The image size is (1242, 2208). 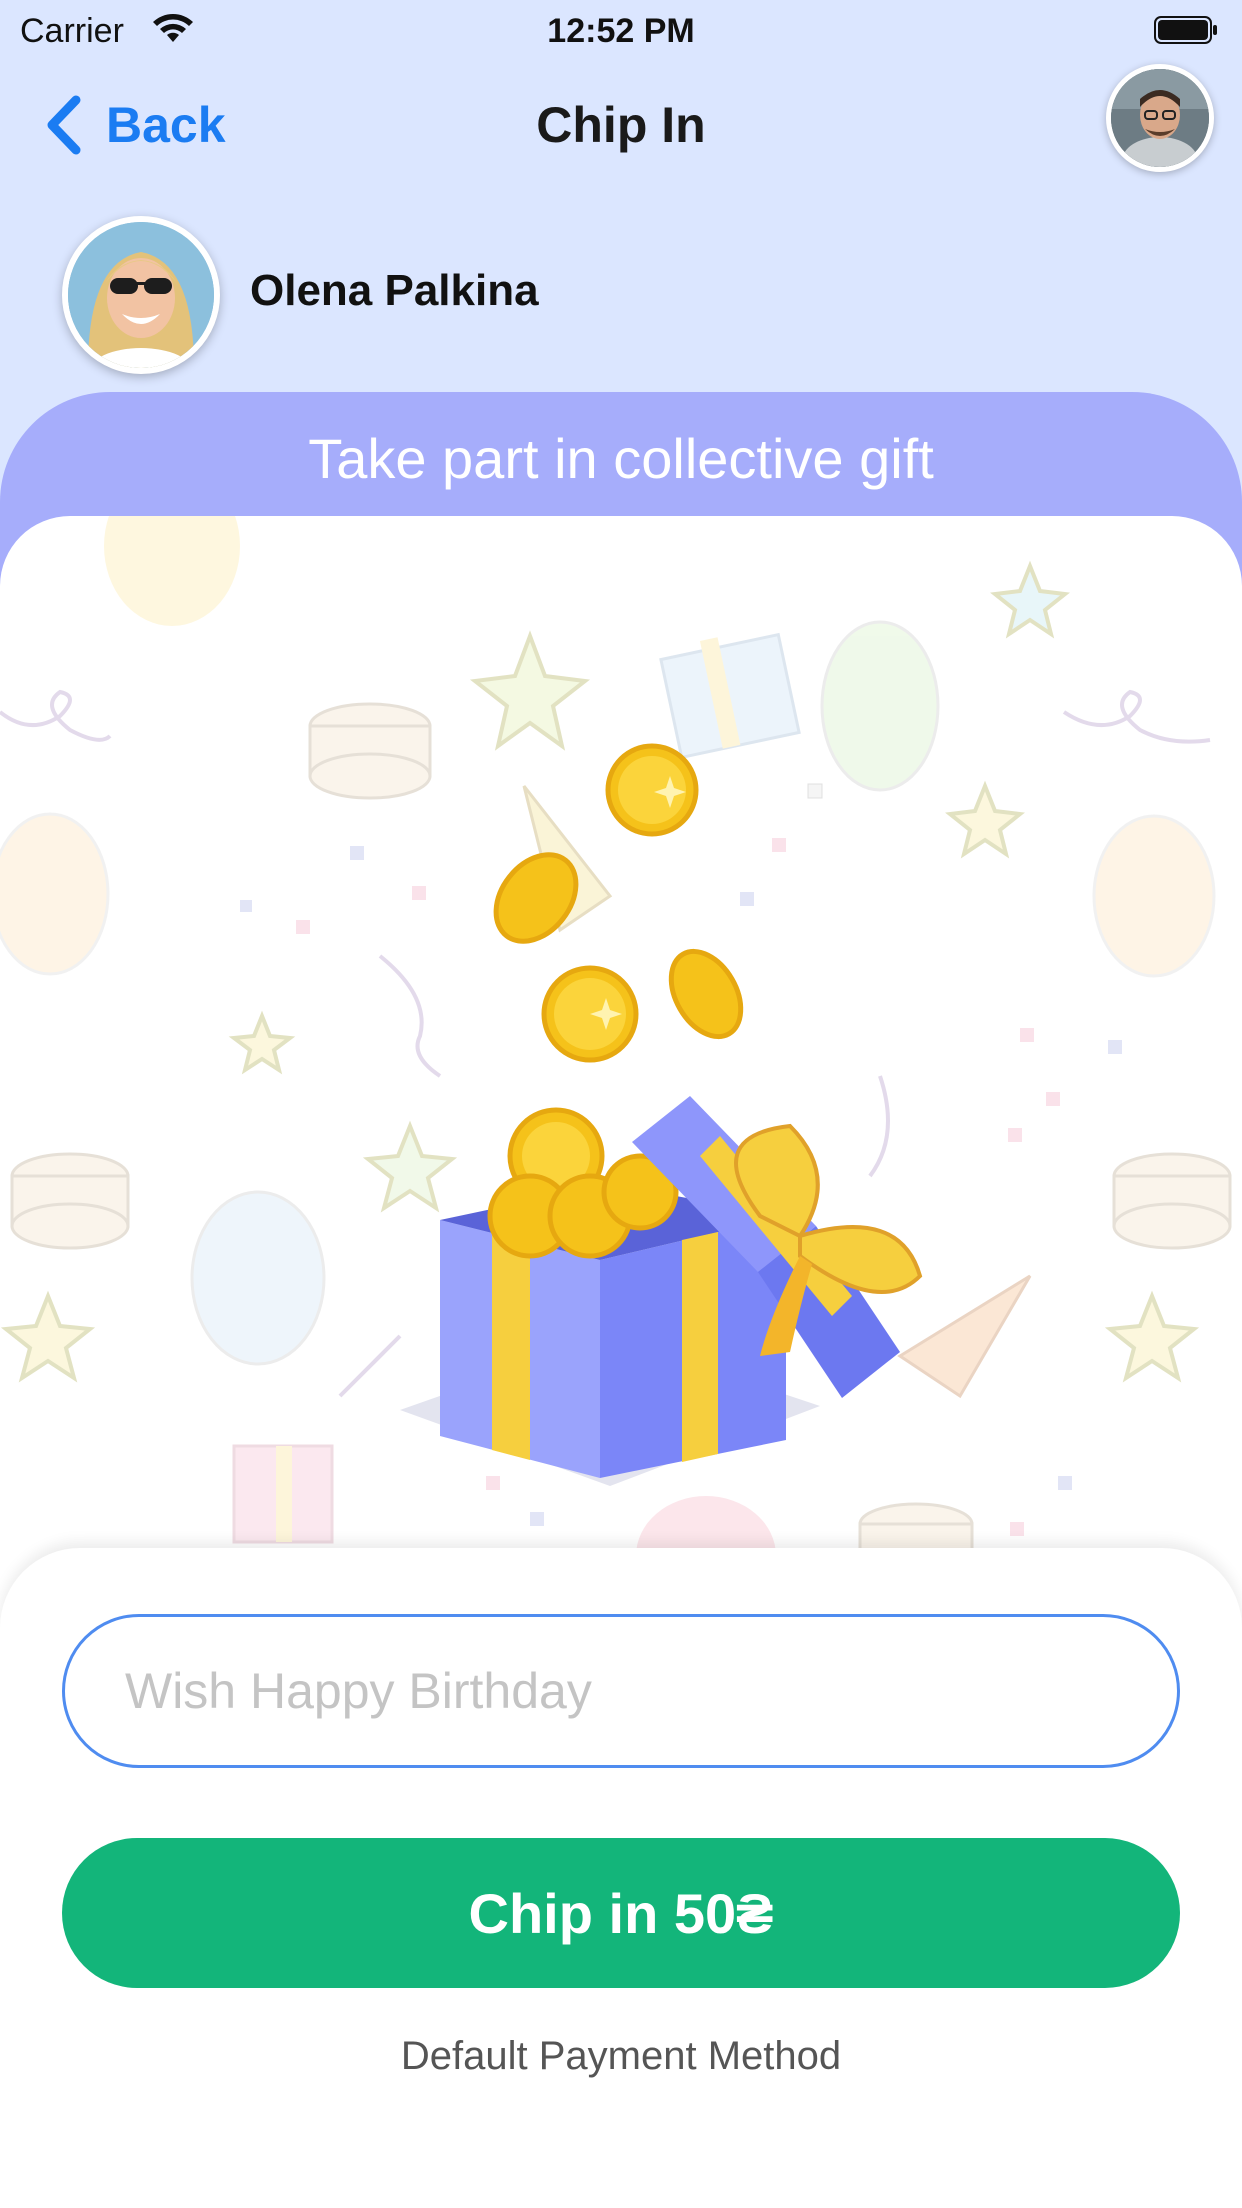 What do you see at coordinates (1185, 30) in the screenshot?
I see `battery-icon` at bounding box center [1185, 30].